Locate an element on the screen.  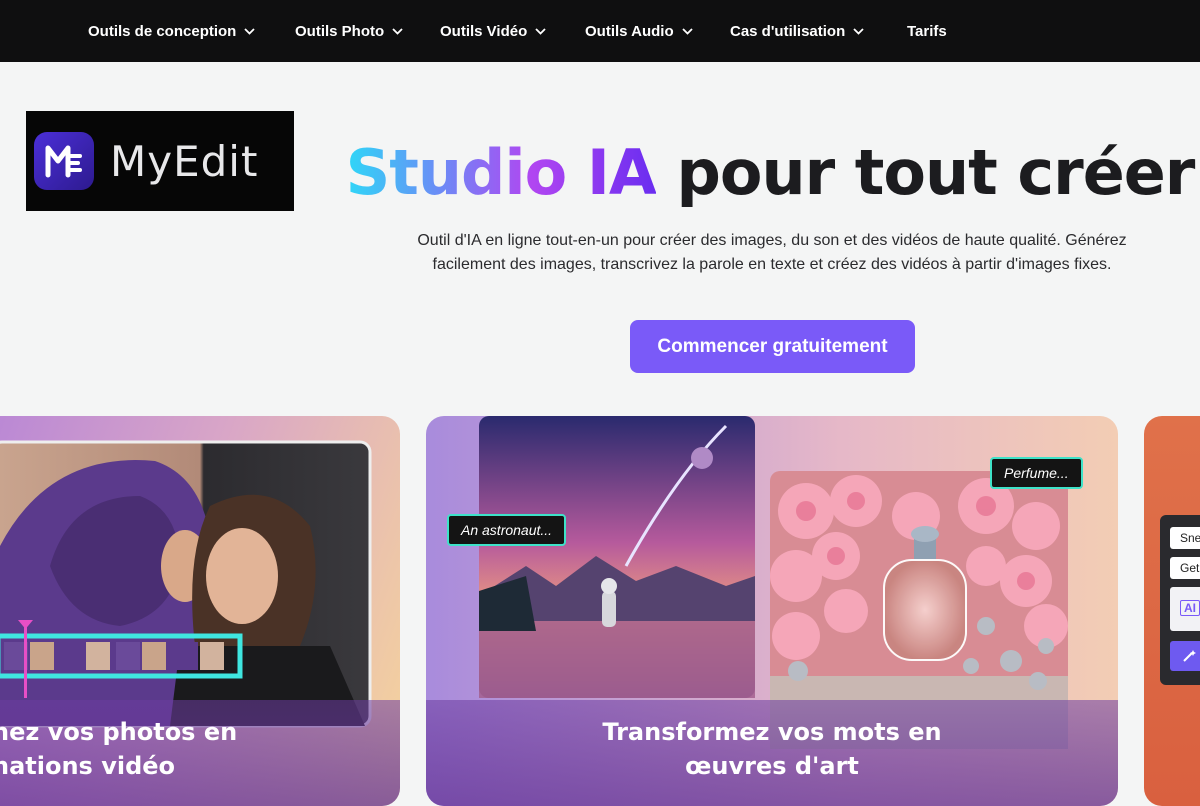
nav-item-label: Outils Vidéo is located at coordinates (484, 31).